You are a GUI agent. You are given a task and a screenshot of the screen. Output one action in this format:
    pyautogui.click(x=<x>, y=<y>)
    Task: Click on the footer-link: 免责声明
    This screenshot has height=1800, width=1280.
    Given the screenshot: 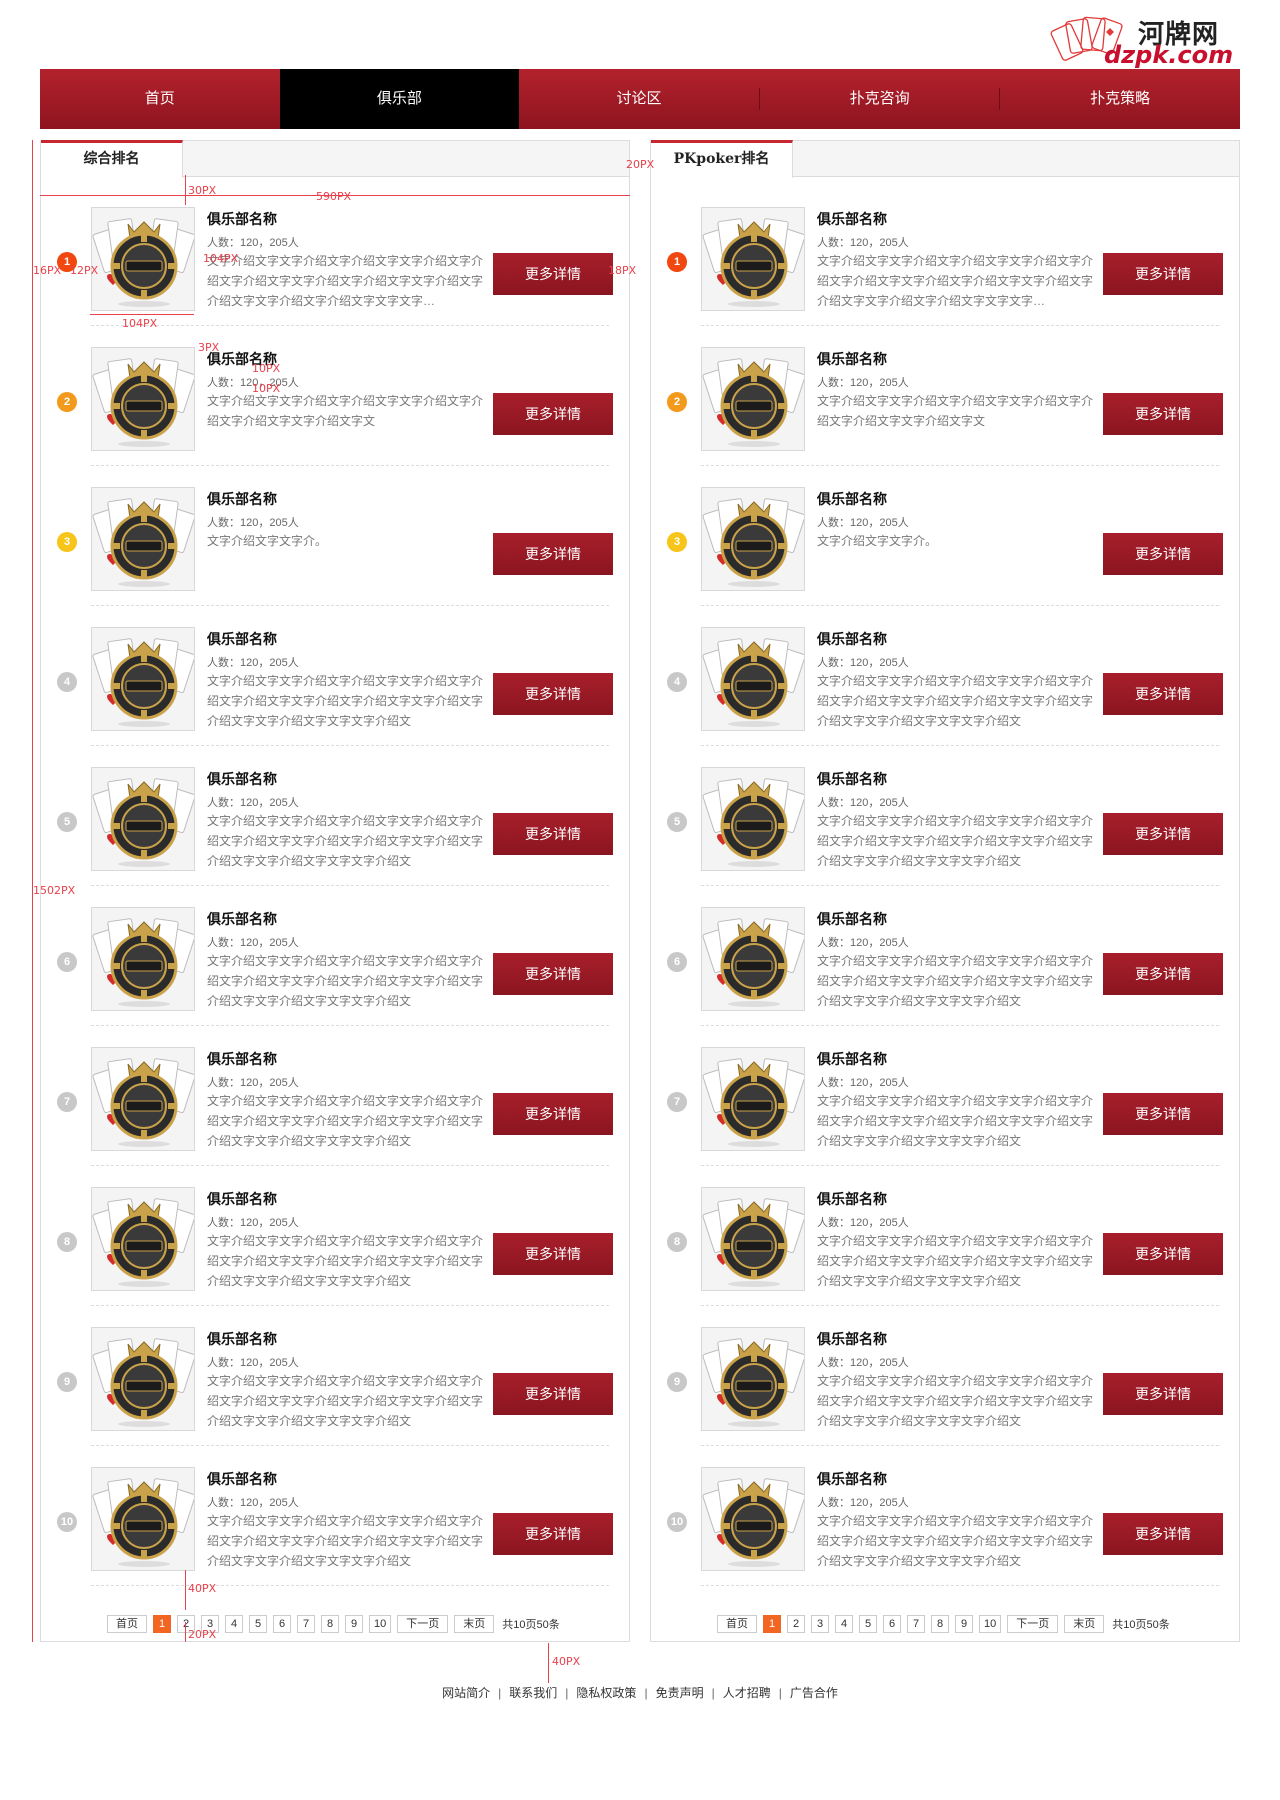 What is the action you would take?
    pyautogui.click(x=680, y=1692)
    